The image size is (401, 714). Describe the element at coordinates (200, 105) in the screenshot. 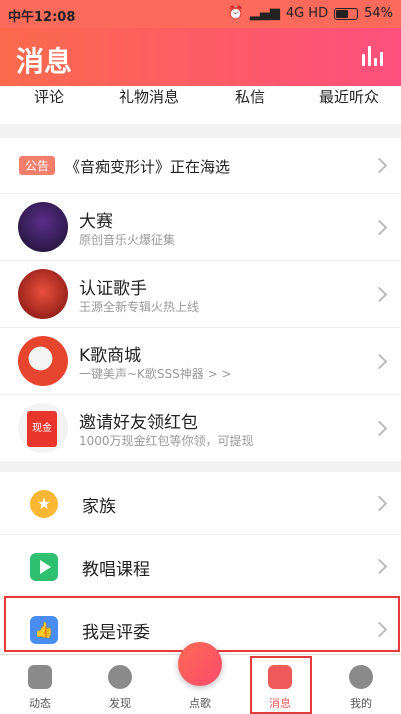

I see `message-tabs: 评论 礼物消息 私信 最近听众` at that location.